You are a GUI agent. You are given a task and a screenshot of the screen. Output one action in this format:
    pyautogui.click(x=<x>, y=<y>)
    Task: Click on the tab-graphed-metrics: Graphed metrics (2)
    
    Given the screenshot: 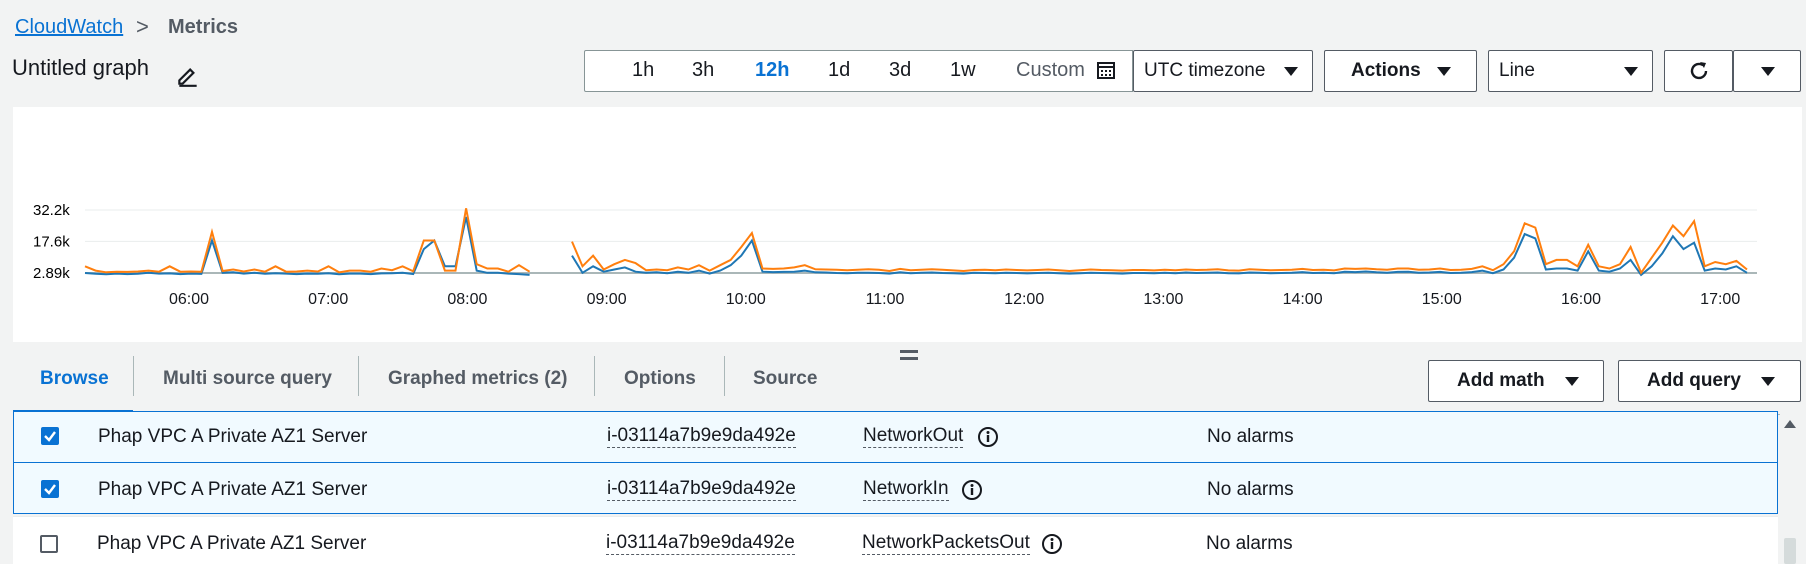 What is the action you would take?
    pyautogui.click(x=478, y=379)
    